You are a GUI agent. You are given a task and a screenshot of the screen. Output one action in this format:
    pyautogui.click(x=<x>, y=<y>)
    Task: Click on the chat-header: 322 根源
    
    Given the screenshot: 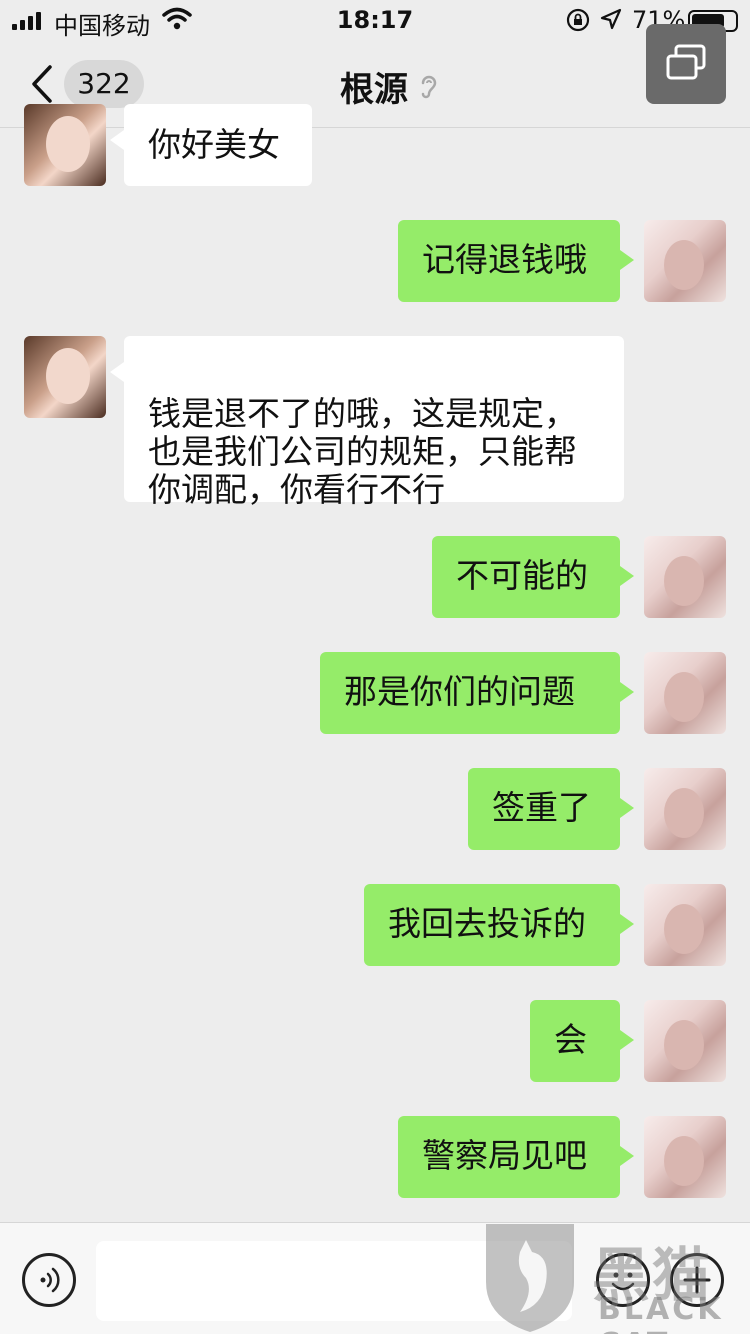 What is the action you would take?
    pyautogui.click(x=375, y=84)
    